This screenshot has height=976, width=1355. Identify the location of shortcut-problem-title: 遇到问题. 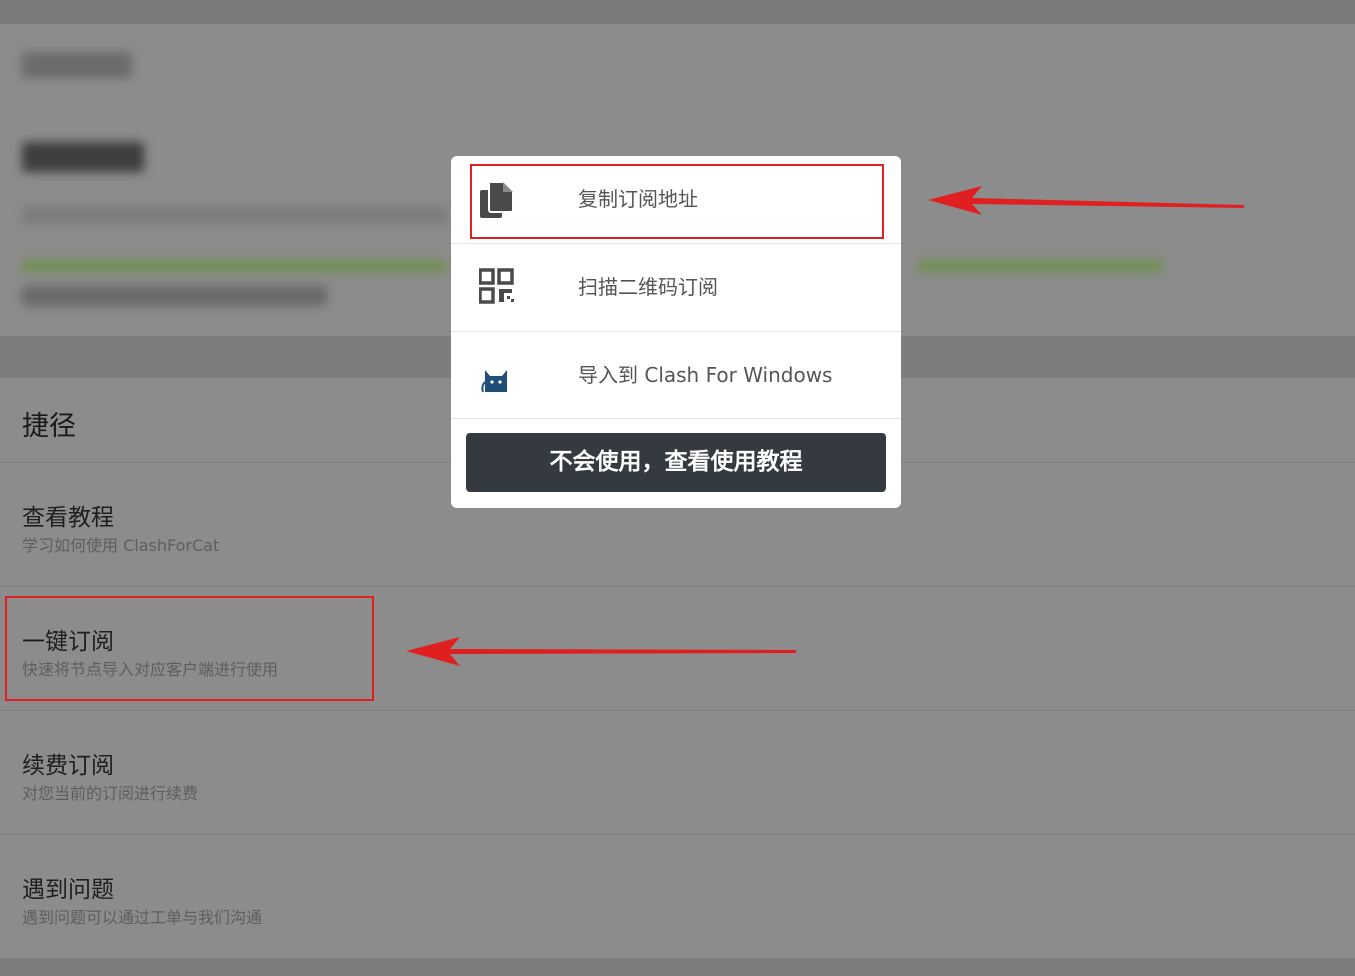
(68, 890).